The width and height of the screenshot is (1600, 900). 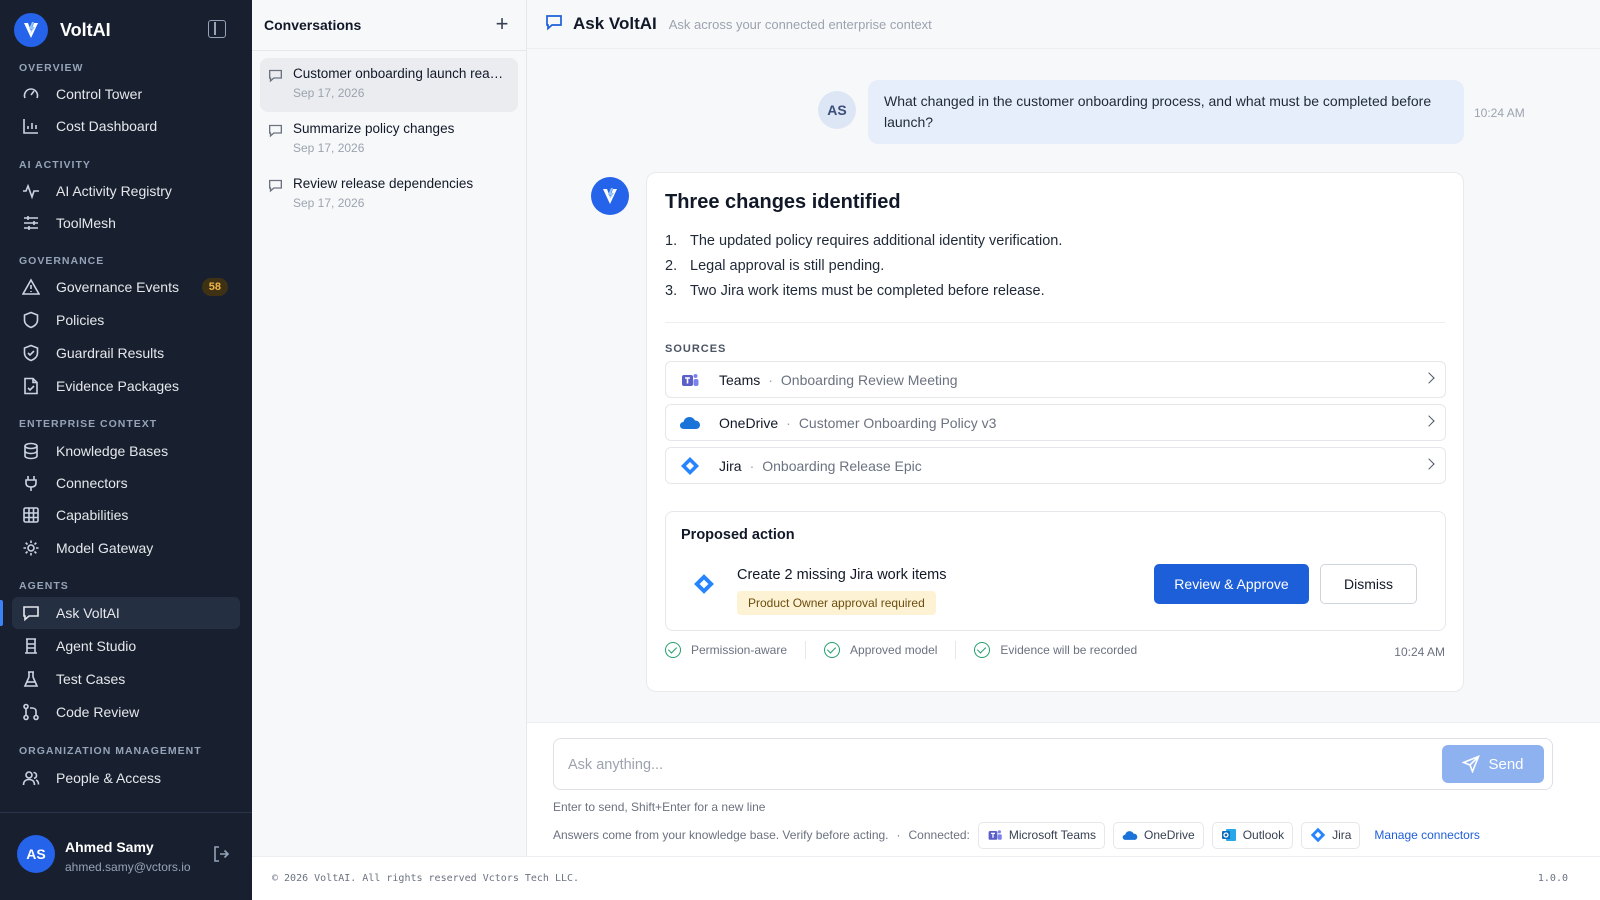 I want to click on activity-icon, so click(x=31, y=191).